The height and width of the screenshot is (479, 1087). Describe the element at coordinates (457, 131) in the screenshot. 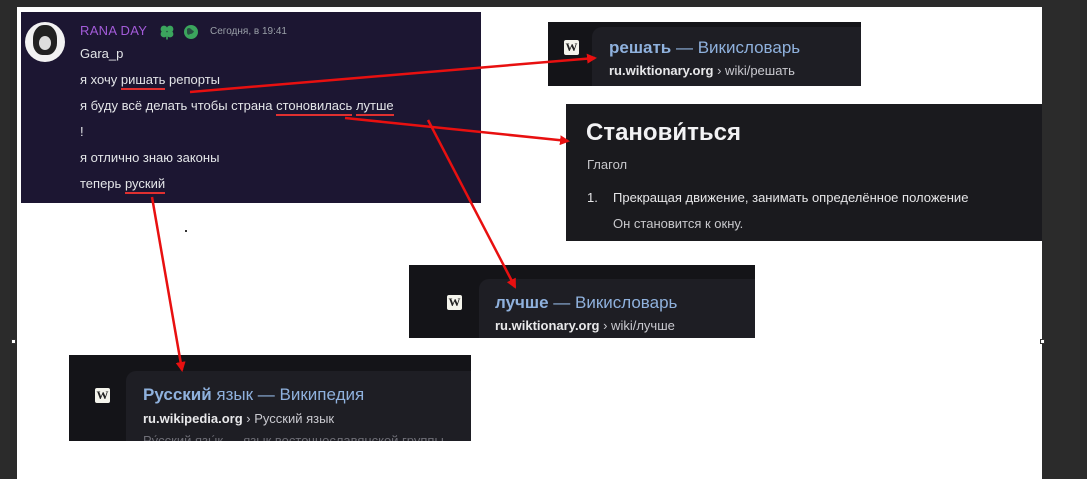

I see `arrow-to-stanovitsya` at that location.